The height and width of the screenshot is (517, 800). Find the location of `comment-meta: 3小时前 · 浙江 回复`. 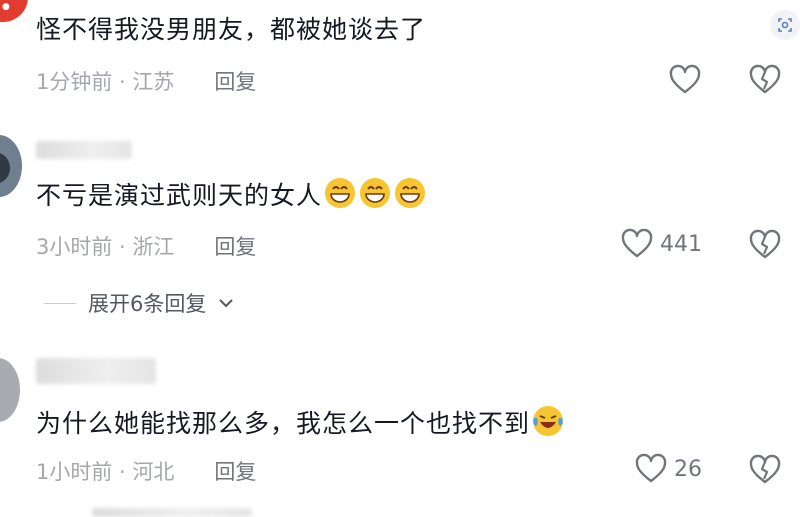

comment-meta: 3小时前 · 浙江 回复 is located at coordinates (146, 246).